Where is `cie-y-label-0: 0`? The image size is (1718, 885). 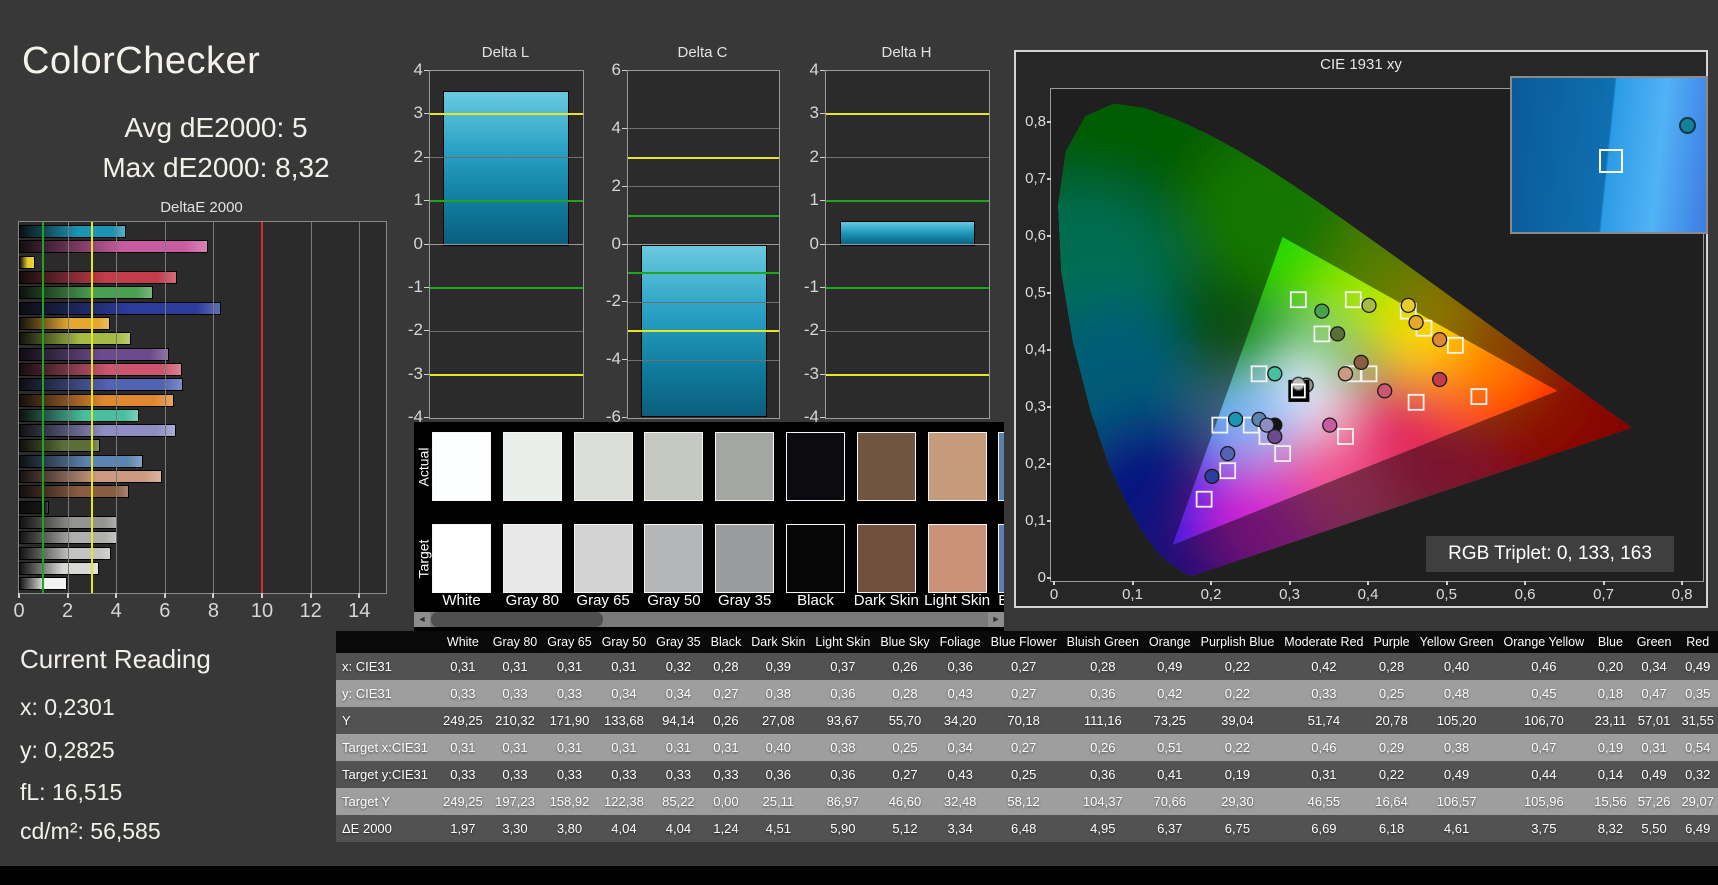
cie-y-label-0: 0 is located at coordinates (1041, 577).